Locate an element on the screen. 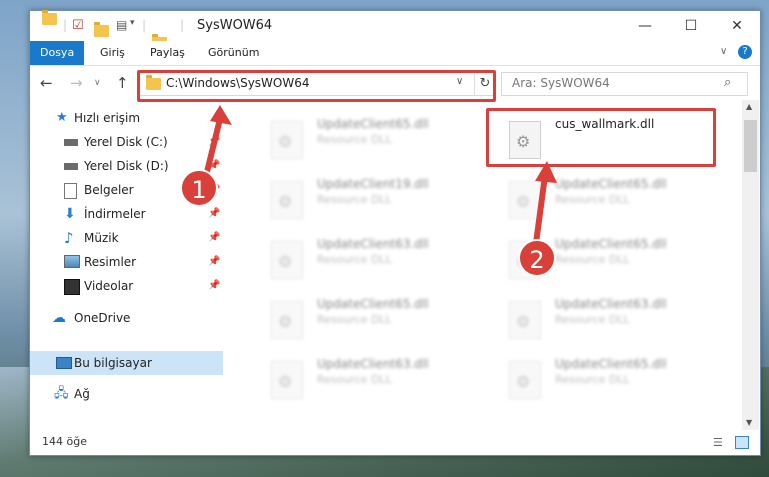  arrow-1-head is located at coordinates (221, 115).